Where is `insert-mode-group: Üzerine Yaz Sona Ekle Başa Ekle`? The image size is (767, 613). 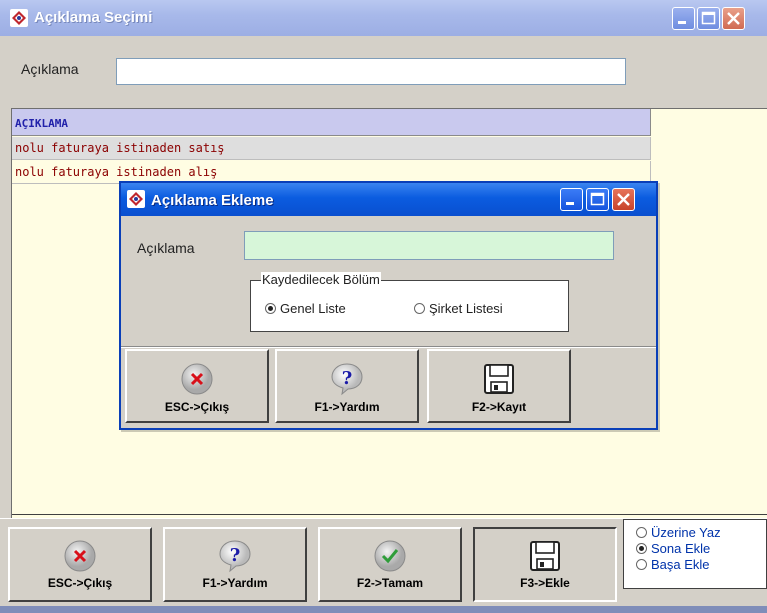 insert-mode-group: Üzerine Yaz Sona Ekle Başa Ekle is located at coordinates (695, 554).